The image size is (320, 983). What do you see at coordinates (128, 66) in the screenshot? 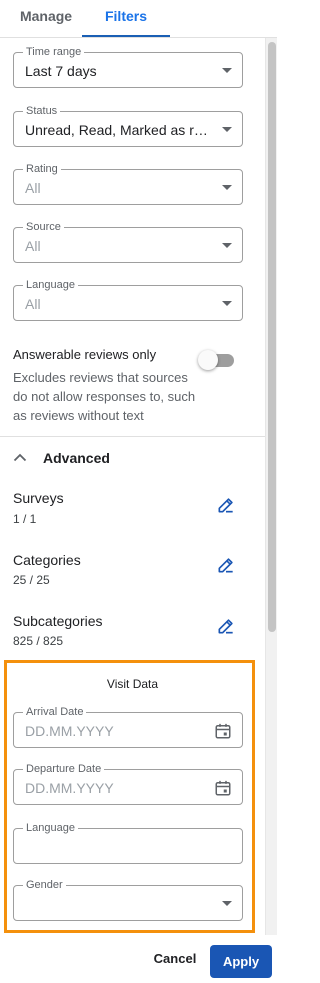
I see `time-range-select: Time range Last 7 days` at bounding box center [128, 66].